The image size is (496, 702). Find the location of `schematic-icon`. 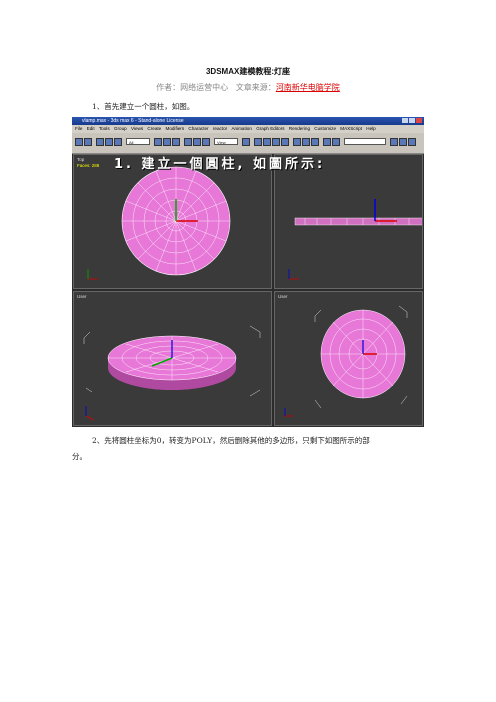

schematic-icon is located at coordinates (315, 142).